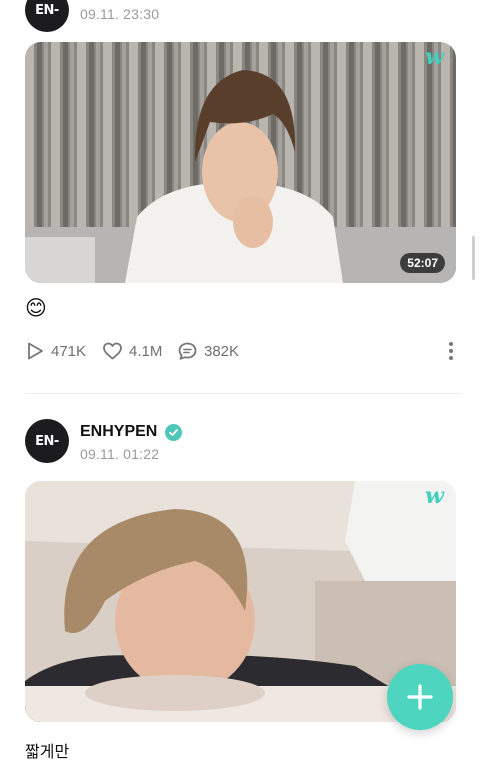  I want to click on post-caption: 😊, so click(36, 308).